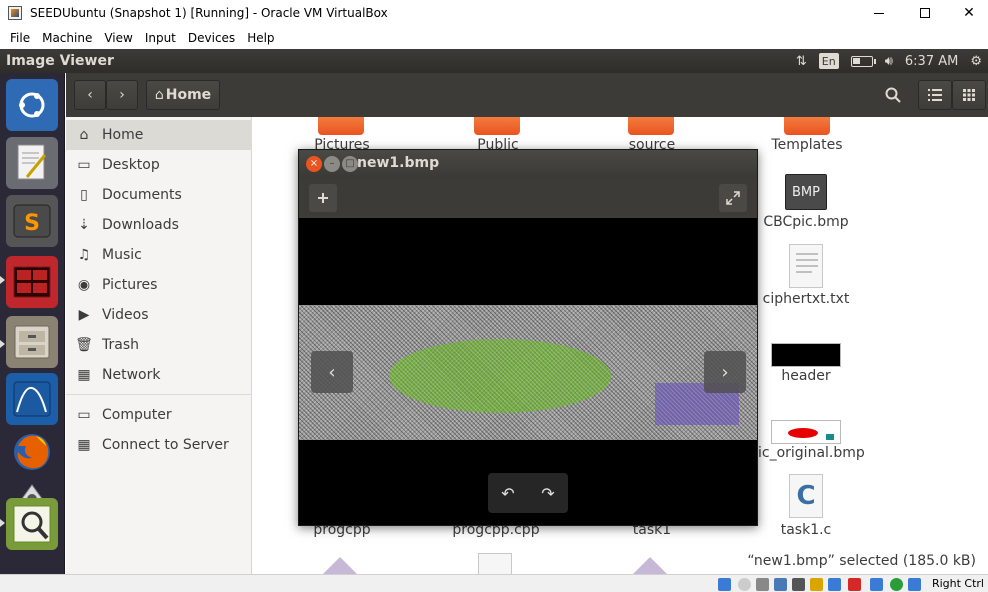 The width and height of the screenshot is (988, 592). What do you see at coordinates (495, 563) in the screenshot?
I see `cpp-file-icon` at bounding box center [495, 563].